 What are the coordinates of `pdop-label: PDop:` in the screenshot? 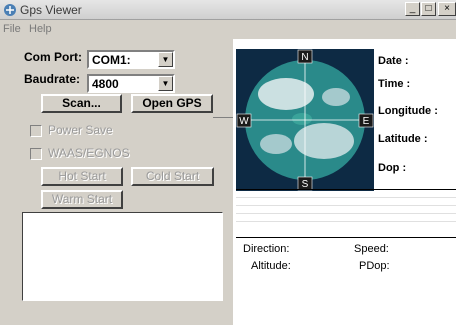 It's located at (374, 266).